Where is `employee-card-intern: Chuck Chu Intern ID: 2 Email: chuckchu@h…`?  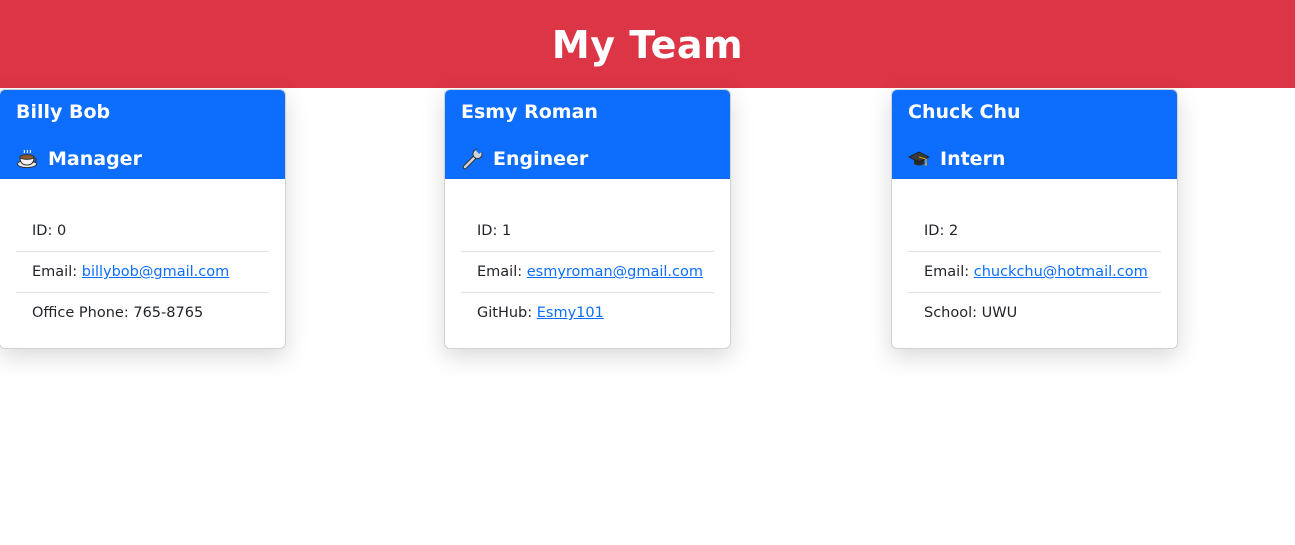 employee-card-intern: Chuck Chu Intern ID: 2 Email: chuckchu@h… is located at coordinates (1034, 219).